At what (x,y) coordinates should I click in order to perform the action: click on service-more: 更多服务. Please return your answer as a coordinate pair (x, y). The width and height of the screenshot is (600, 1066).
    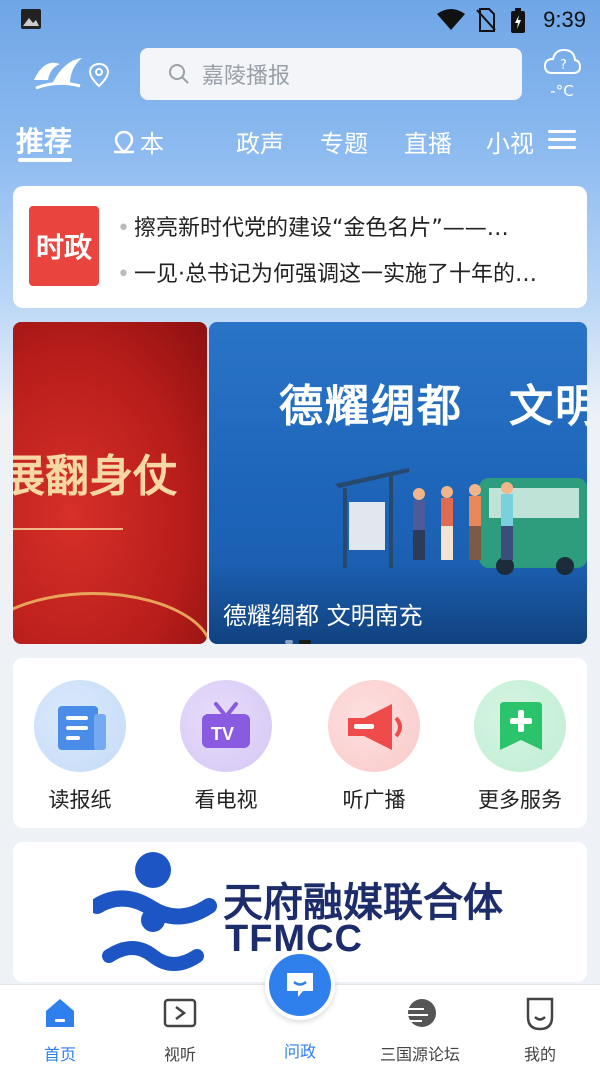
    Looking at the image, I should click on (520, 747).